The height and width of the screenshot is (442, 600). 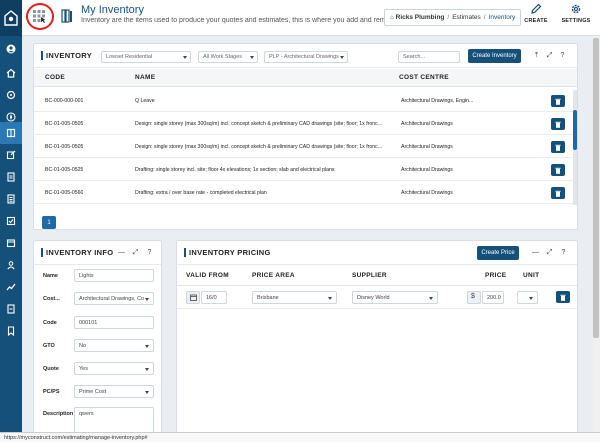 I want to click on row-name: Q Leave, so click(x=145, y=101).